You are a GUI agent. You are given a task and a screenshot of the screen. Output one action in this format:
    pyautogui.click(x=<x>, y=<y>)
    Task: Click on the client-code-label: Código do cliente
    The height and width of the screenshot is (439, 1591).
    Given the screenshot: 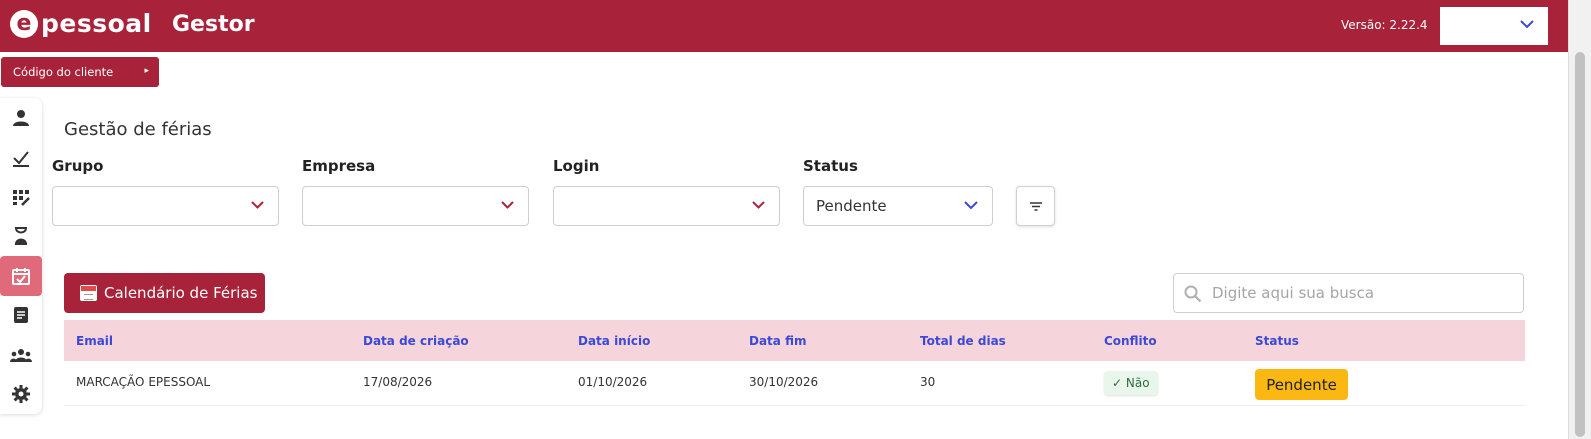 What is the action you would take?
    pyautogui.click(x=63, y=72)
    